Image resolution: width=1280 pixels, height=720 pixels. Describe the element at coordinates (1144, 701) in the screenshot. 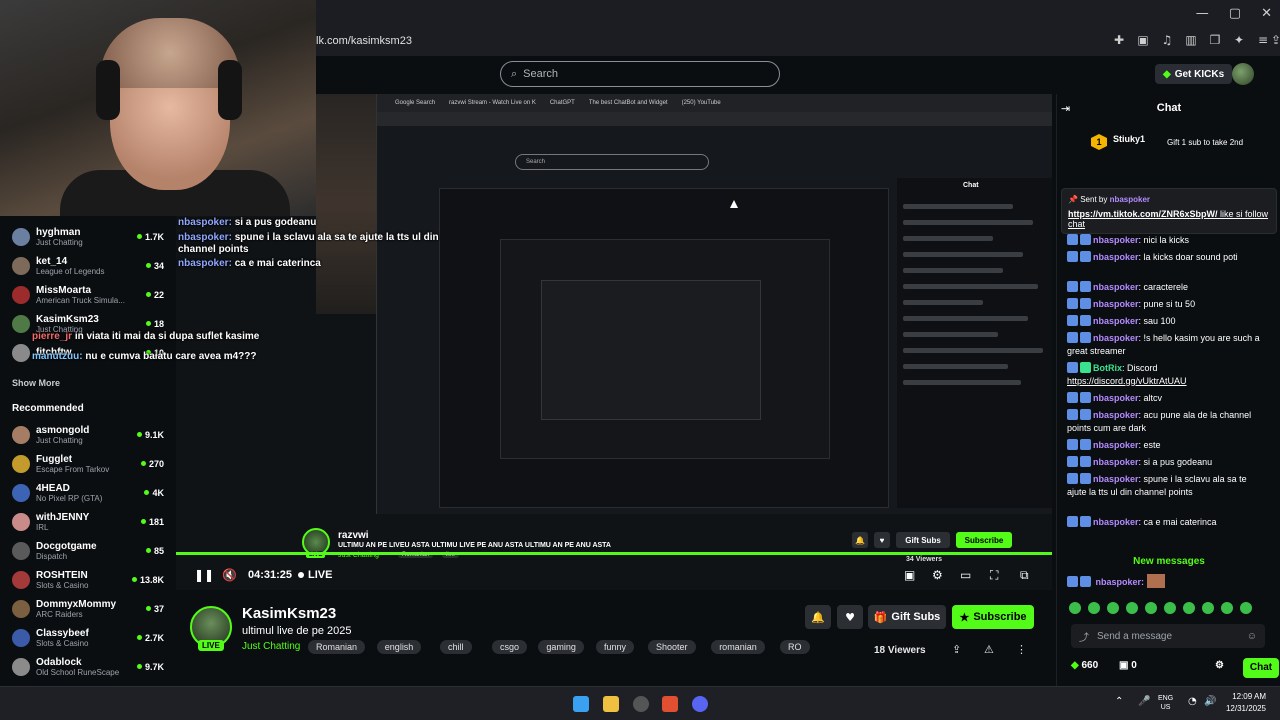

I see `microphone-icon: 🎤` at that location.